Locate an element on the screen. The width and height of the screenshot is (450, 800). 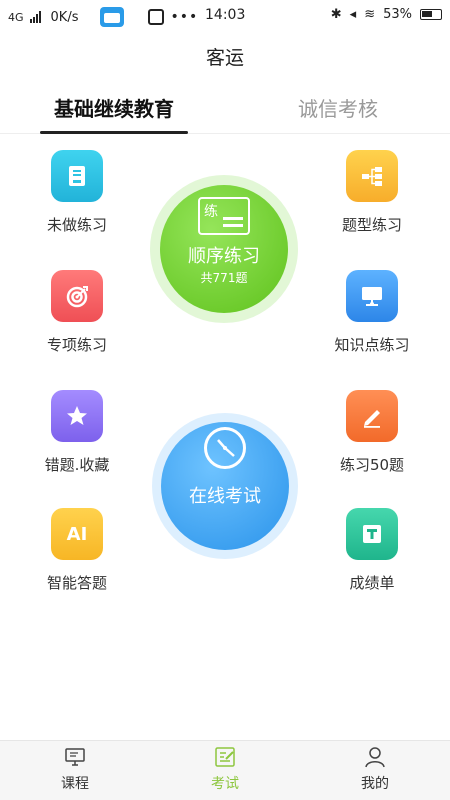
pencil-icon is located at coordinates (372, 416).